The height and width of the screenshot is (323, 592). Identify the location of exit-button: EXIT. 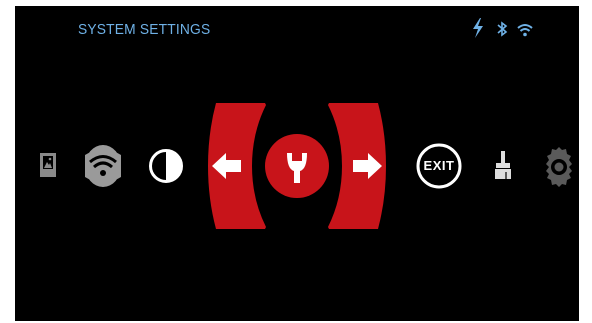
(439, 166).